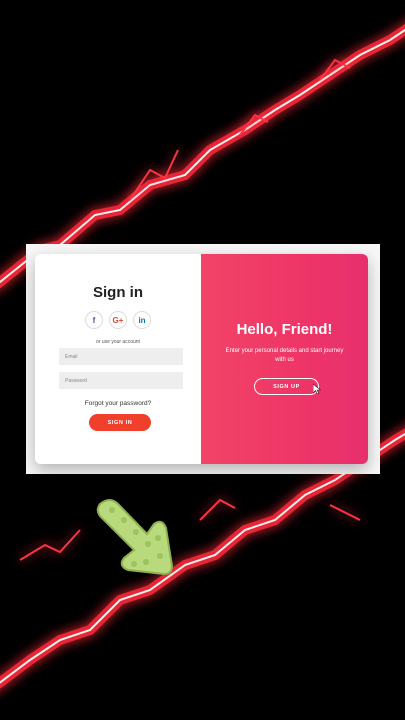 Image resolution: width=405 pixels, height=720 pixels. I want to click on signup-button: SIGN UP, so click(286, 386).